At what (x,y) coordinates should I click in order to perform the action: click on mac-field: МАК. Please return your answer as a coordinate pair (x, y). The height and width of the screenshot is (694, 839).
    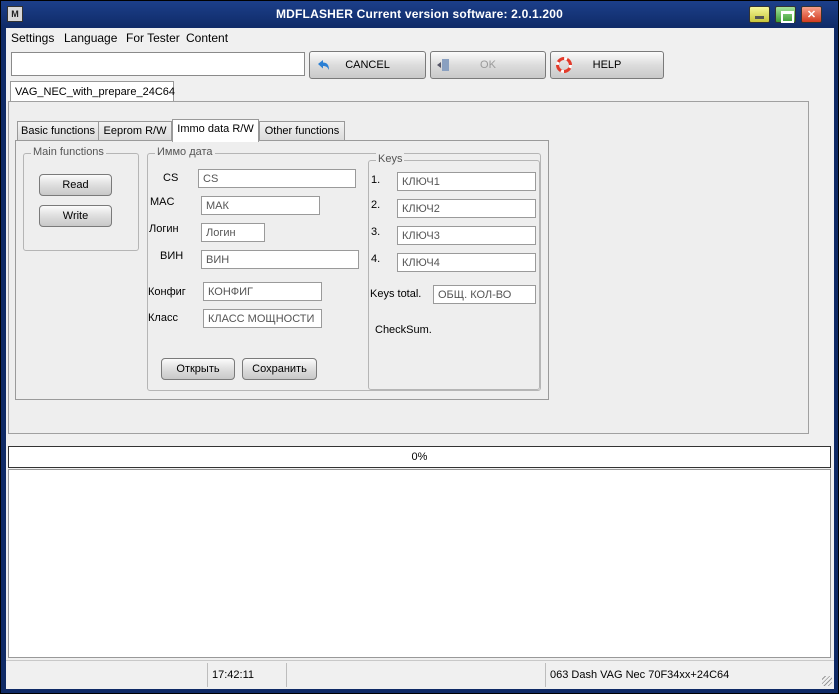
    Looking at the image, I should click on (260, 205).